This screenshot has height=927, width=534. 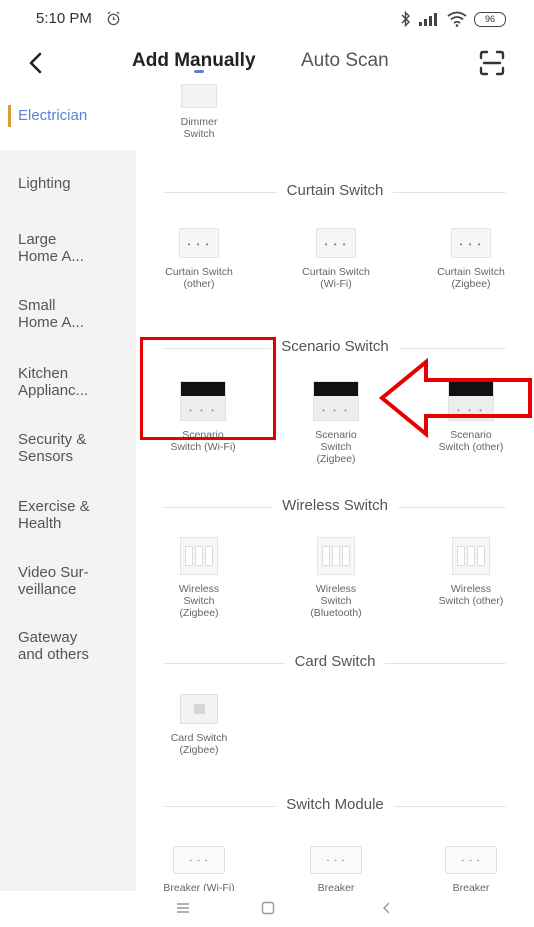 I want to click on sidebar-item-gateway-and-others: Gateway and others, so click(x=73, y=646).